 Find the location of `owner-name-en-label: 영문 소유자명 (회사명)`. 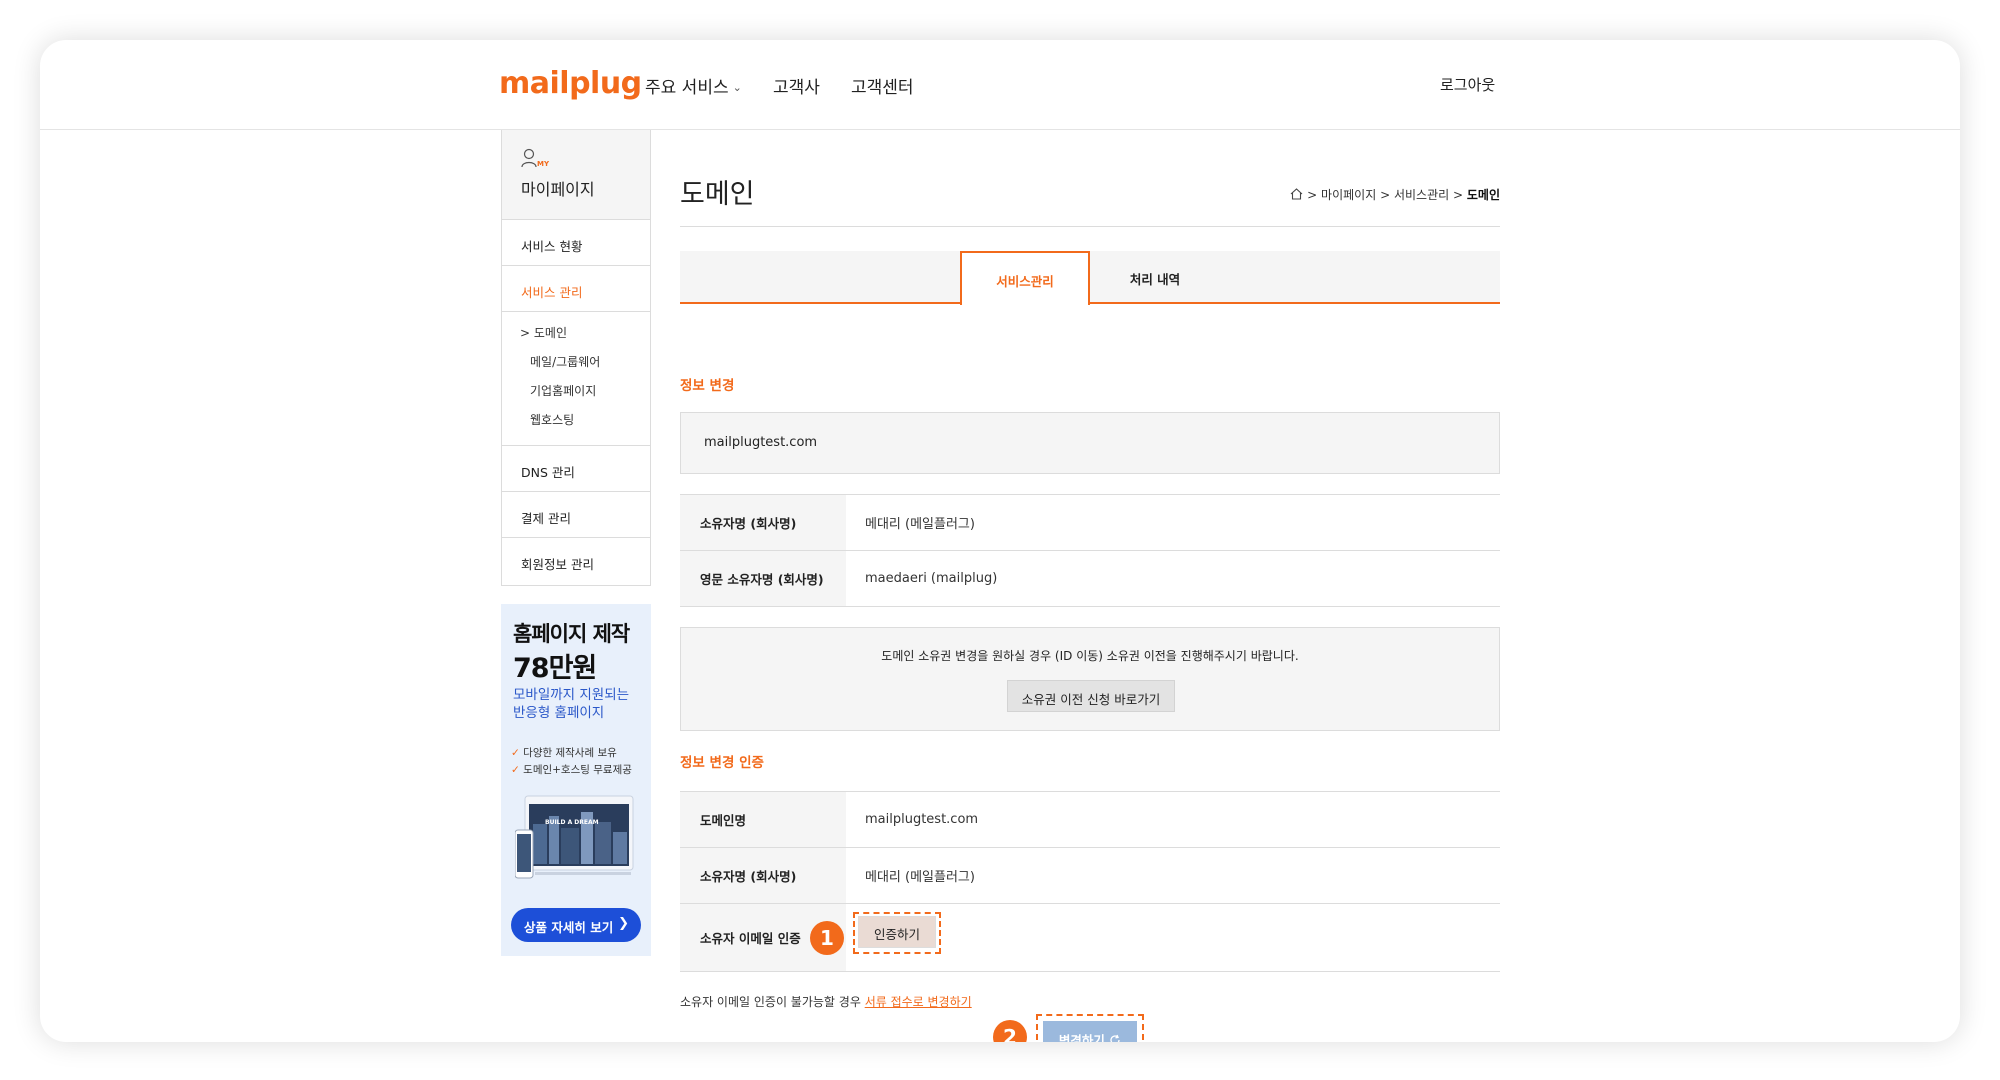

owner-name-en-label: 영문 소유자명 (회사명) is located at coordinates (763, 578).